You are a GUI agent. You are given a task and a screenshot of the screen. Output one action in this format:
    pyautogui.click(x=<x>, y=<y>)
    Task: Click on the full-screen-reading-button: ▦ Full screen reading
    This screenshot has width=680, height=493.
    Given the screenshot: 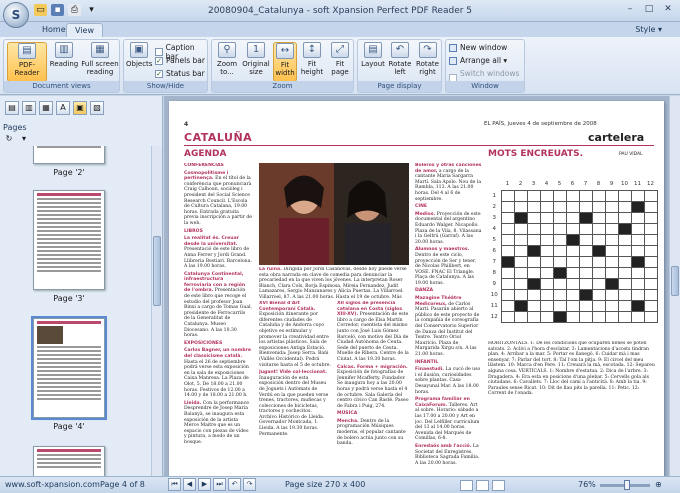 What is the action you would take?
    pyautogui.click(x=100, y=59)
    